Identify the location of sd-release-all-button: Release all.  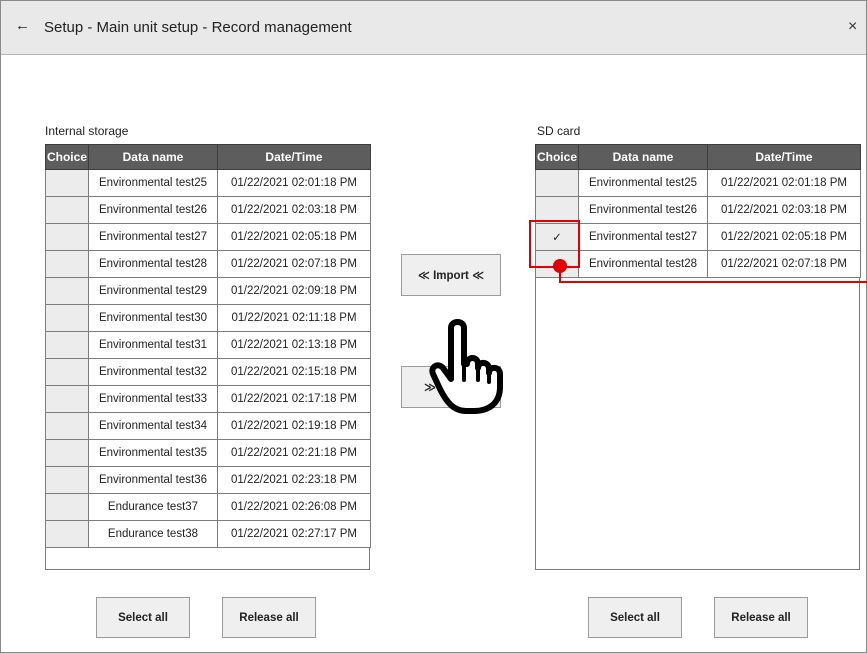
(761, 617).